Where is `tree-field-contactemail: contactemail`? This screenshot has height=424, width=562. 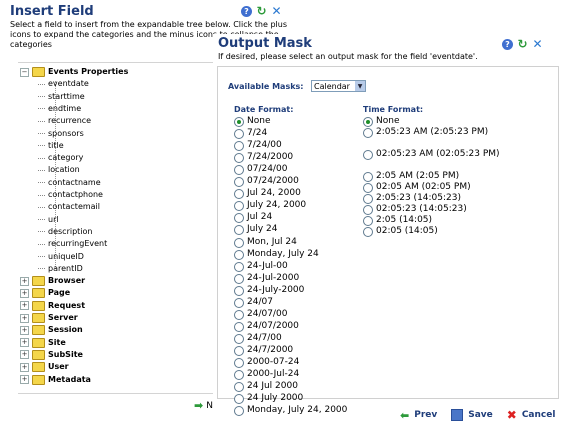 tree-field-contactemail: contactemail is located at coordinates (69, 207).